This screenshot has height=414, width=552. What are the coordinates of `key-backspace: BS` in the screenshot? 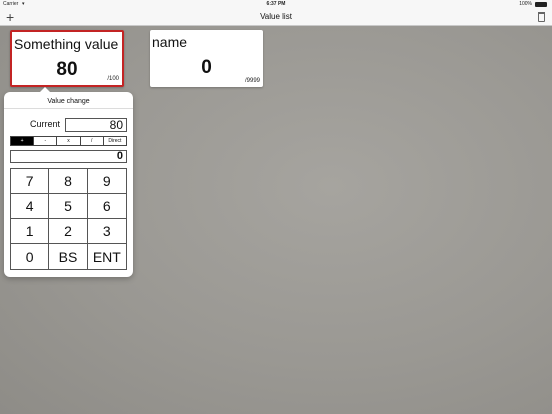 It's located at (68, 256).